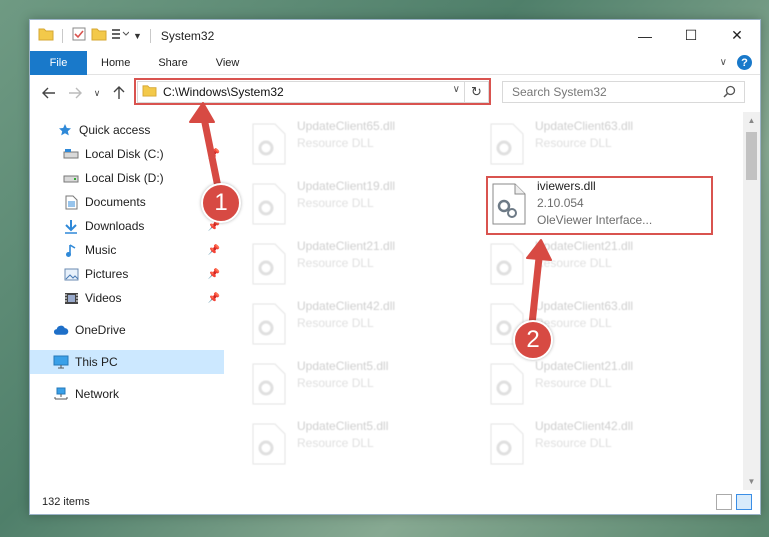 The image size is (769, 537). Describe the element at coordinates (221, 203) in the screenshot. I see `step-badge-1: 1` at that location.